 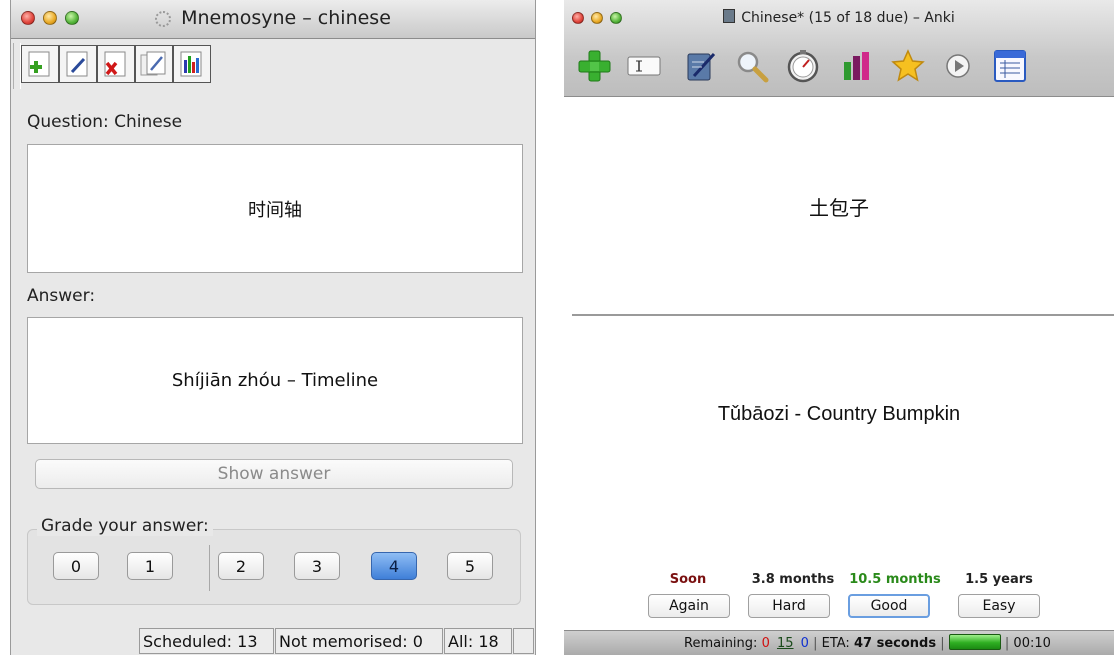 I want to click on hard-button: Hard, so click(x=789, y=606).